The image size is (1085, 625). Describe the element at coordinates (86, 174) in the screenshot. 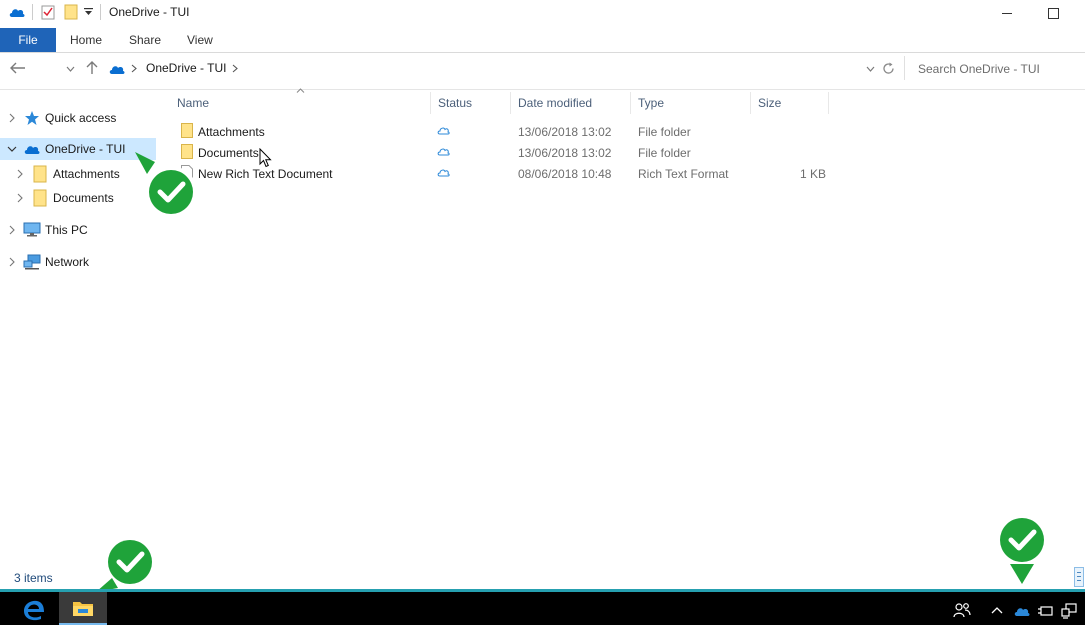

I see `sidebar-item-label: Attachments` at that location.